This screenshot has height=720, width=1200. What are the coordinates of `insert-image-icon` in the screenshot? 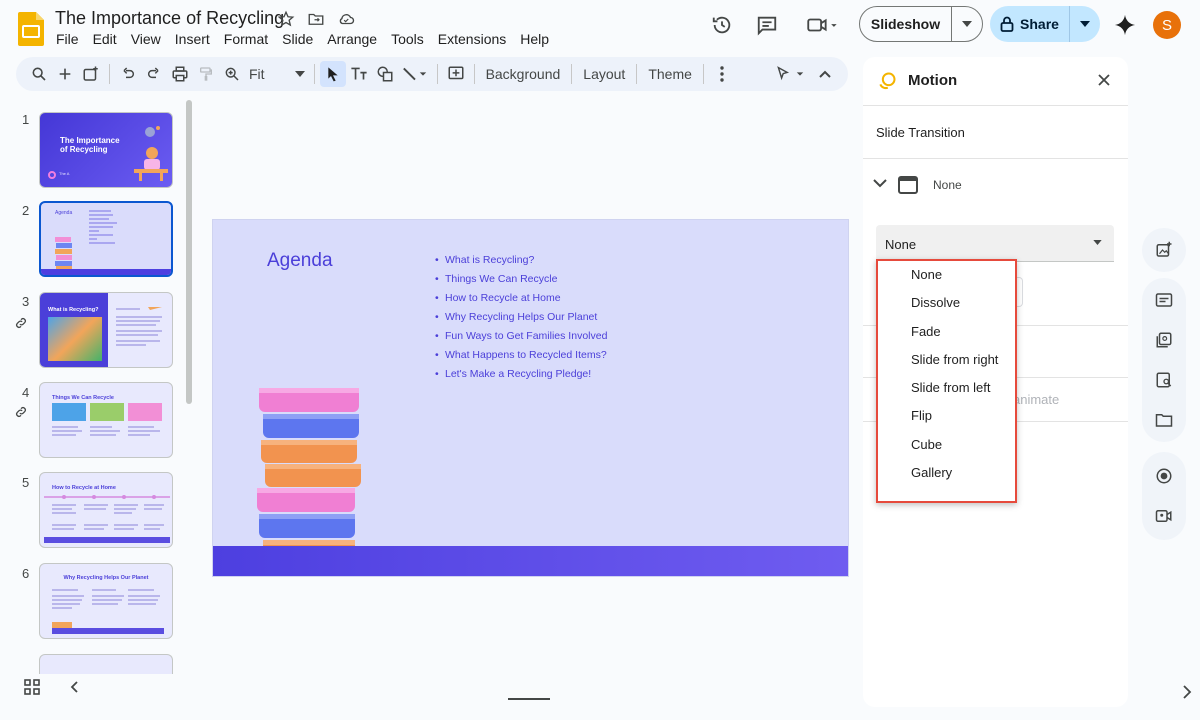 It's located at (91, 74).